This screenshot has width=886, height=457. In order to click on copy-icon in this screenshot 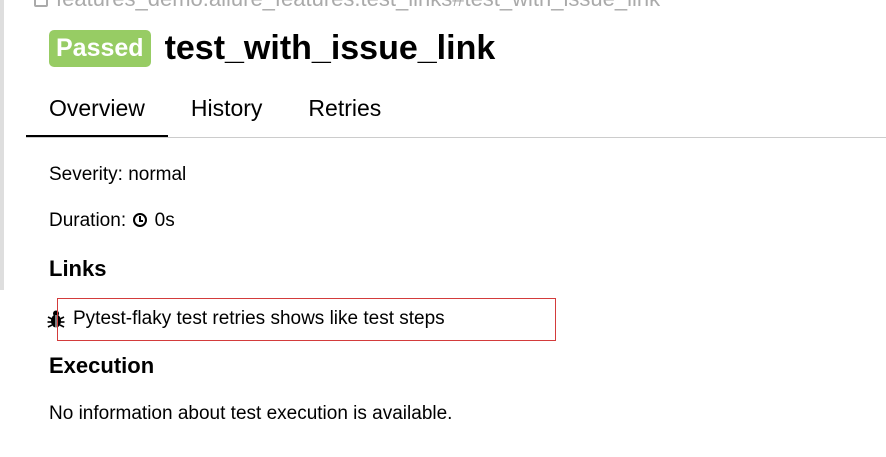, I will do `click(41, 3)`.